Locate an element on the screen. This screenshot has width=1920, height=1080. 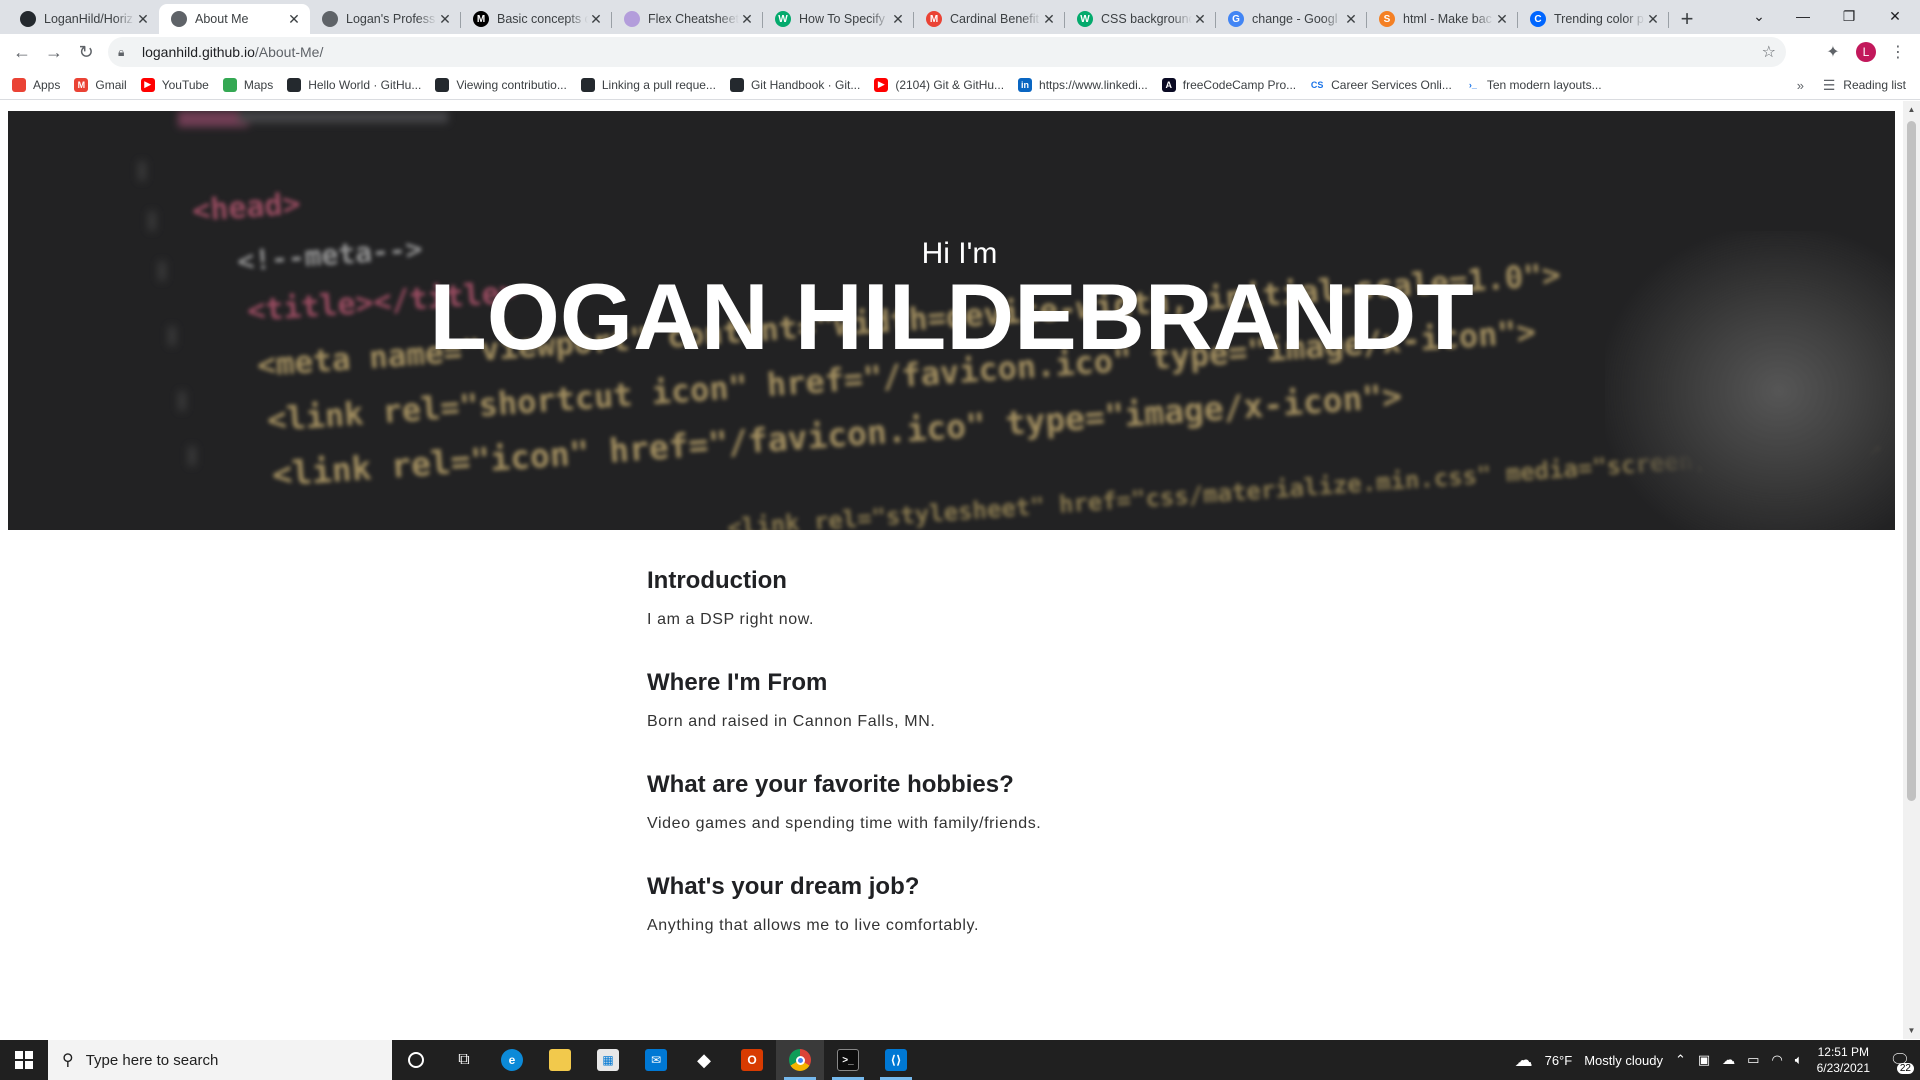
battery-icon: ▭ is located at coordinates (1753, 1060).